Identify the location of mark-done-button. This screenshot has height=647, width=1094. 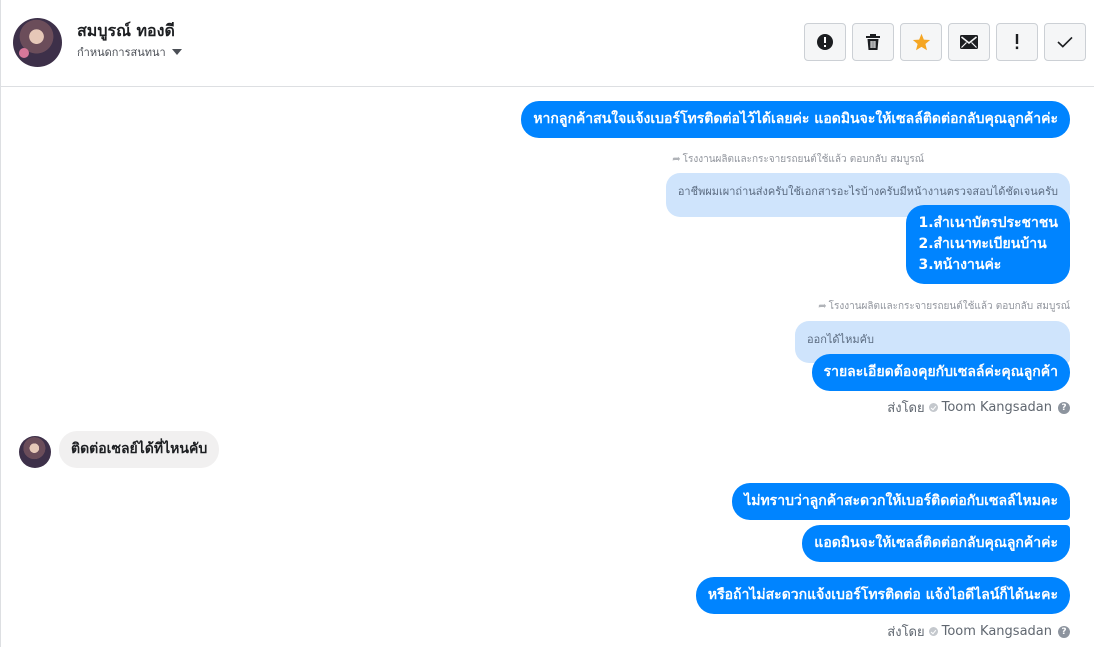
(1065, 42).